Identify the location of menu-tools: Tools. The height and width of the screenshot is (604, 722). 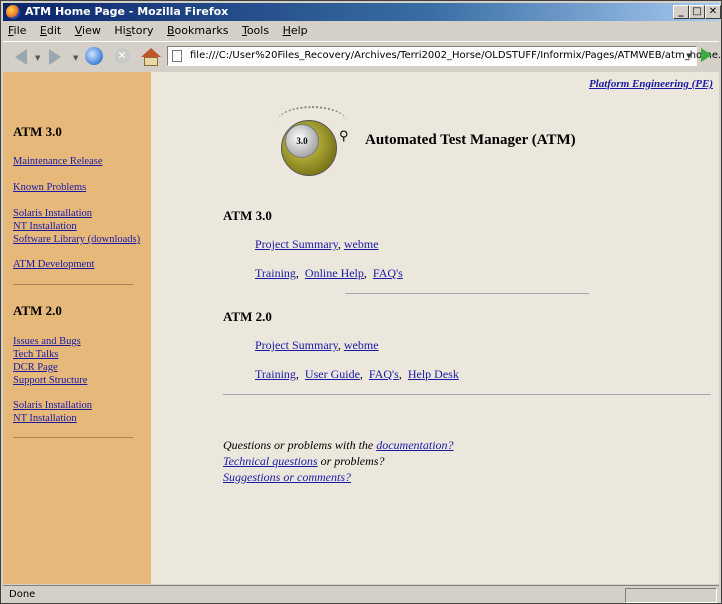
(255, 30).